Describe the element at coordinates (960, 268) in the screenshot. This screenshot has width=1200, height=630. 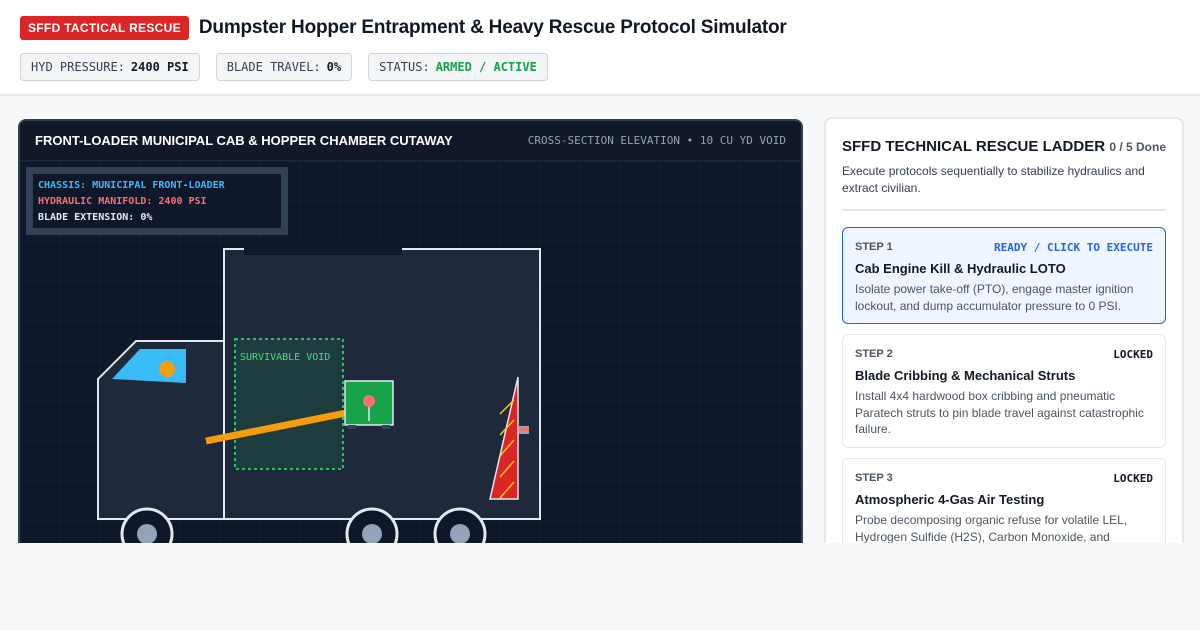
I see `step-title: Cab Engine Kill & Hydraulic LOTO` at that location.